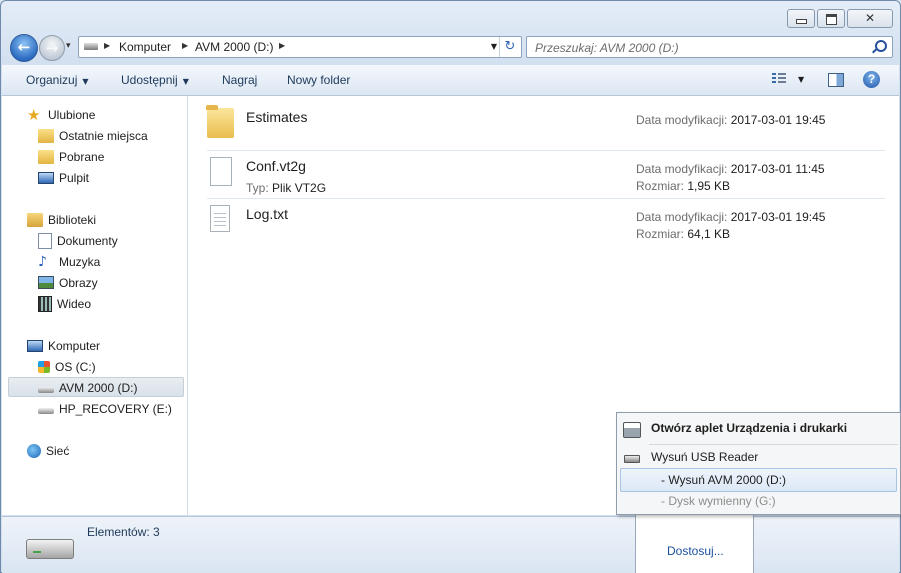 This screenshot has height=573, width=901. I want to click on menu-item-open-devices: Otwórz aplet Urządzenia i drukarki, so click(758, 428).